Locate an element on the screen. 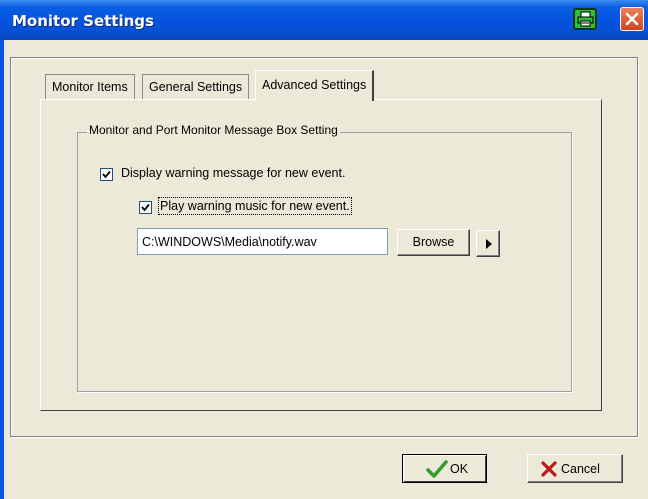 The width and height of the screenshot is (648, 499). browse-button: Browse is located at coordinates (433, 242).